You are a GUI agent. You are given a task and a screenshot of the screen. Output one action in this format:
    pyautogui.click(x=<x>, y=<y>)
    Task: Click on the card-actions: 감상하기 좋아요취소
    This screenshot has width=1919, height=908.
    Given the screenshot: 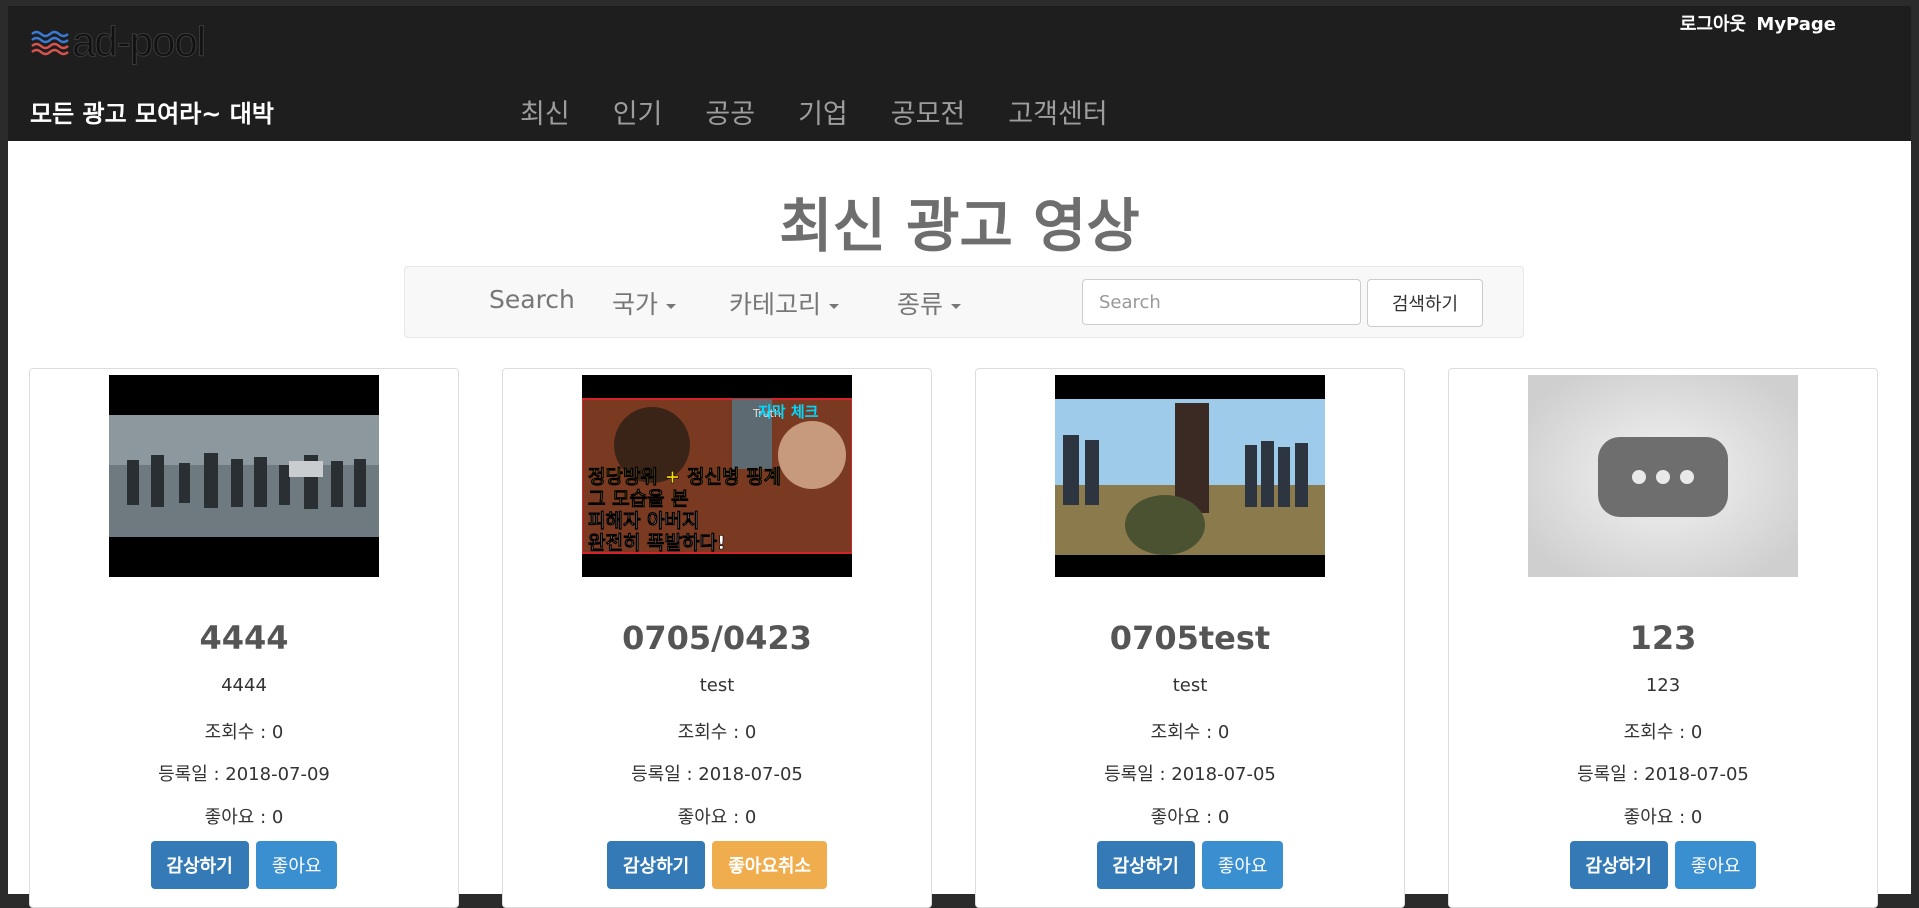 What is the action you would take?
    pyautogui.click(x=717, y=865)
    